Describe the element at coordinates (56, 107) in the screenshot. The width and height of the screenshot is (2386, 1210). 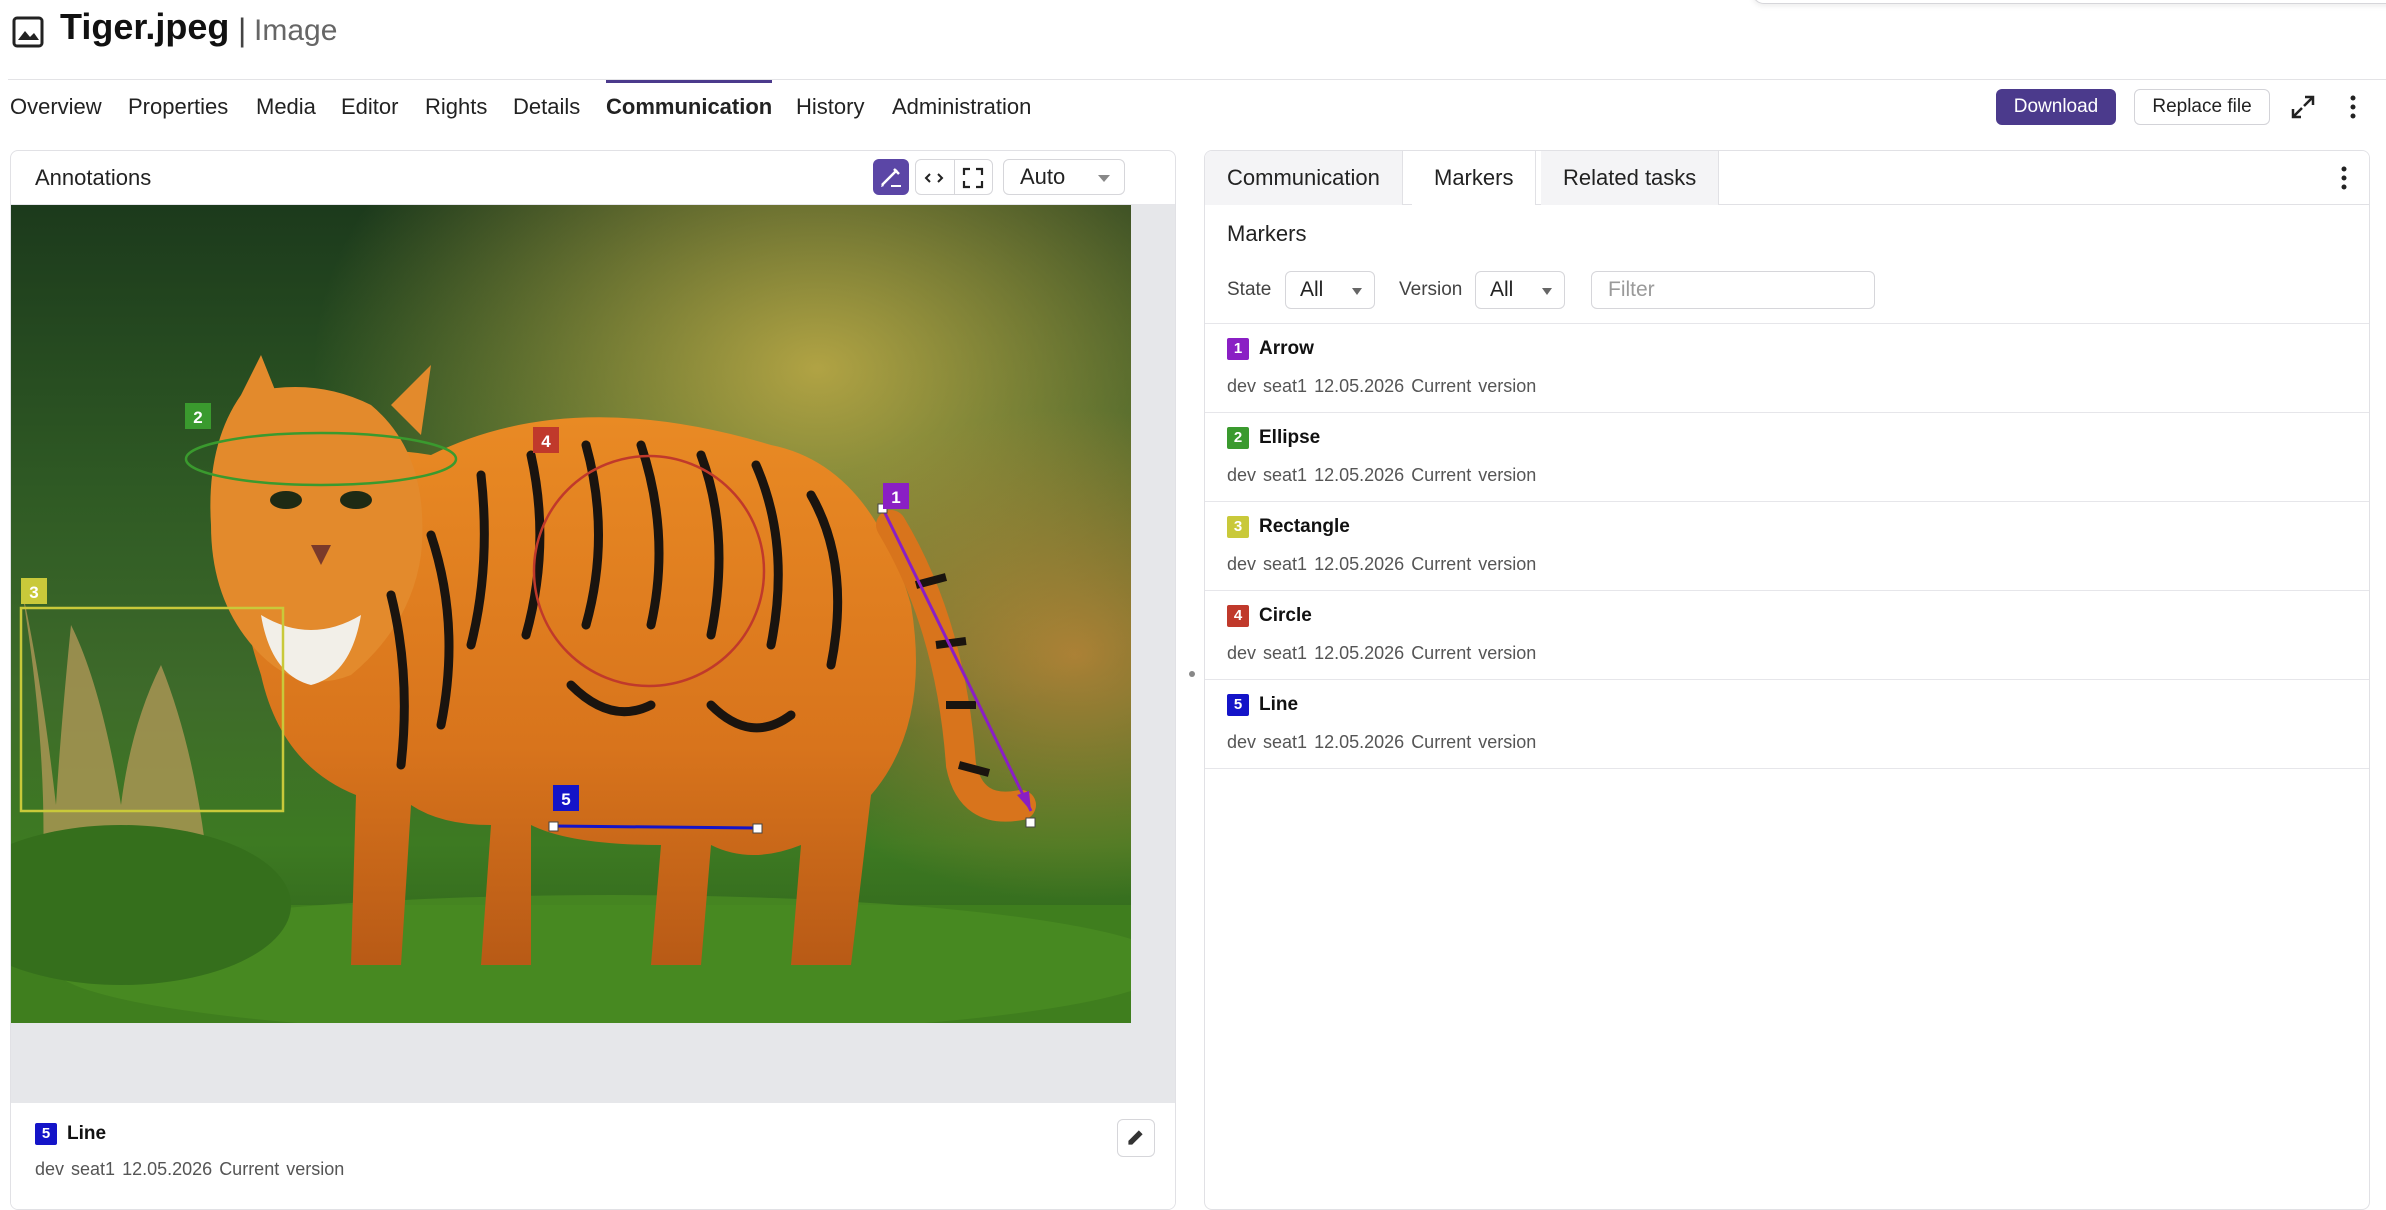
I see `tab-overview: Overview` at that location.